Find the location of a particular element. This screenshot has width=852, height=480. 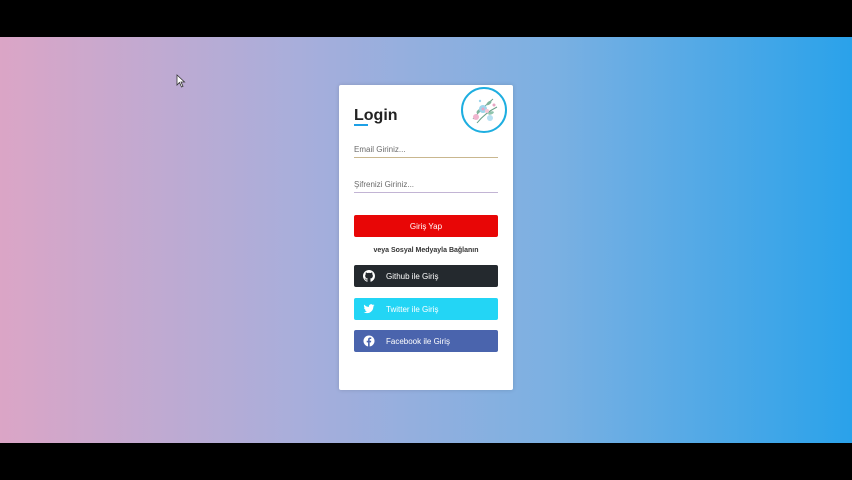

title-underline is located at coordinates (361, 125).